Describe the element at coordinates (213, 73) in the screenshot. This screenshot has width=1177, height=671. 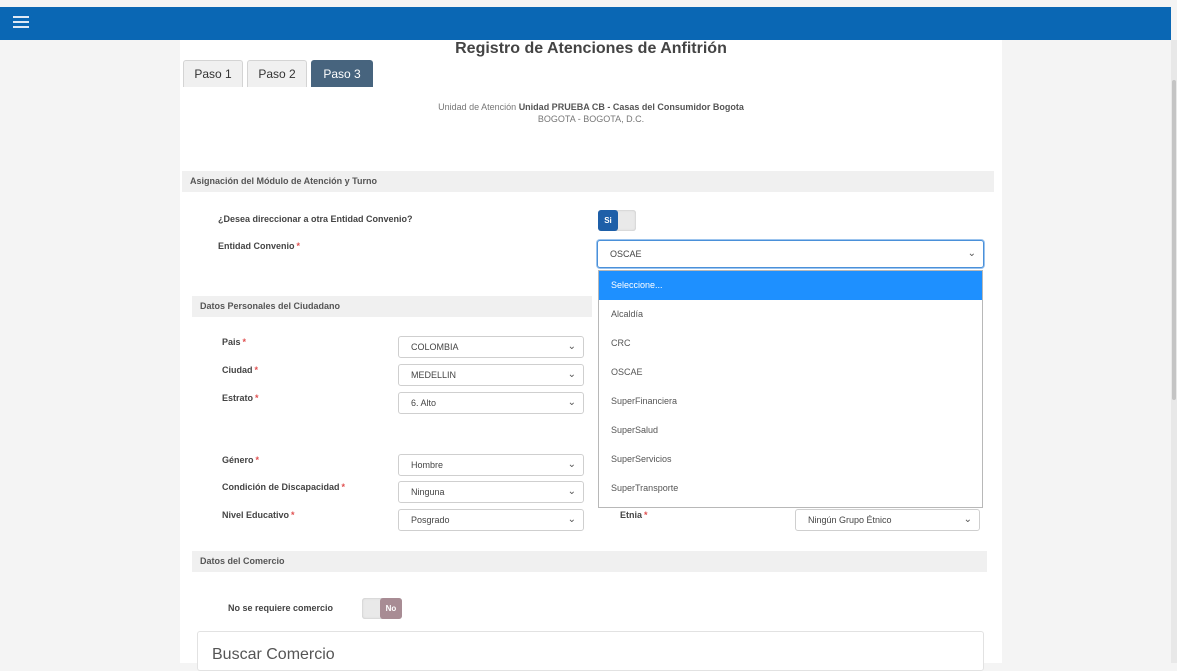
I see `tab-paso-1: Paso 1` at that location.